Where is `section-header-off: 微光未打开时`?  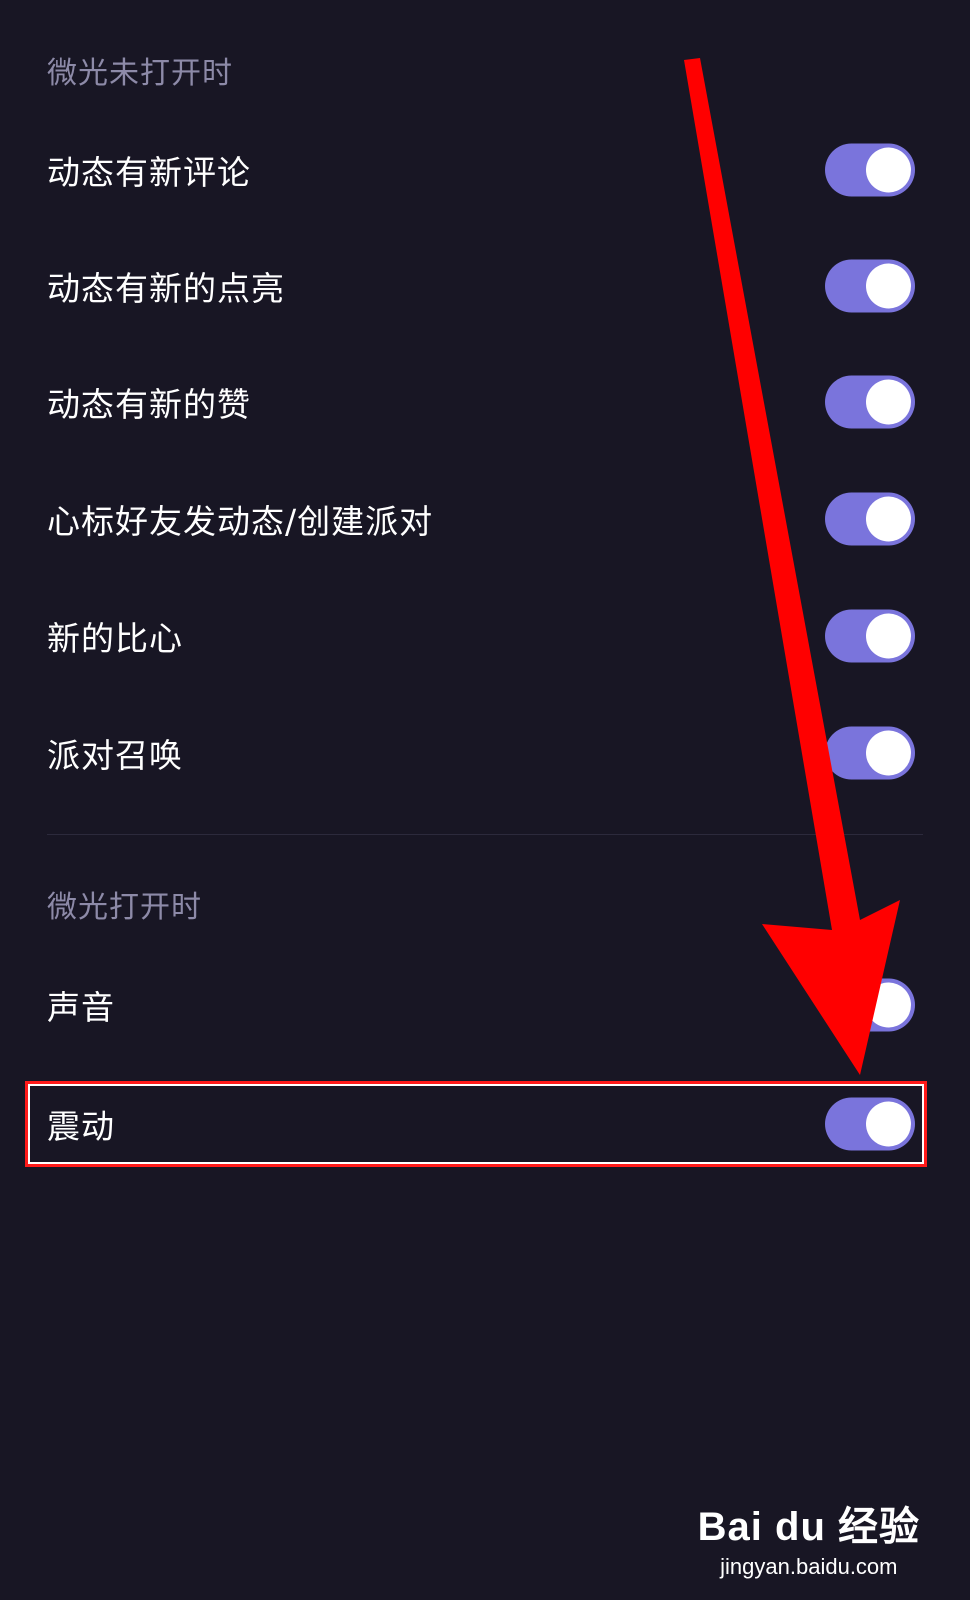 section-header-off: 微光未打开时 is located at coordinates (140, 73).